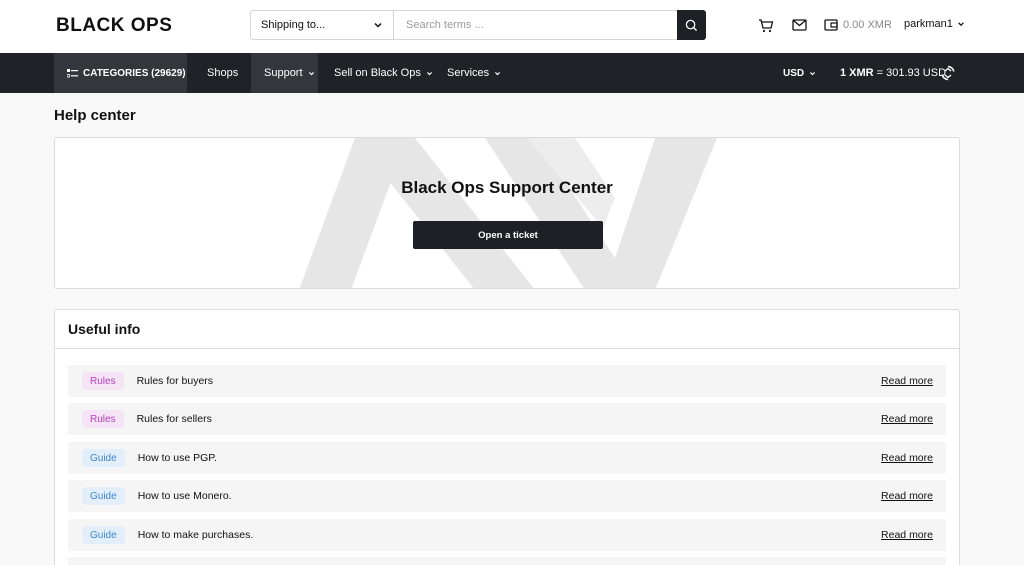 The image size is (1024, 565). Describe the element at coordinates (507, 329) in the screenshot. I see `useful-info-title: Useful info` at that location.